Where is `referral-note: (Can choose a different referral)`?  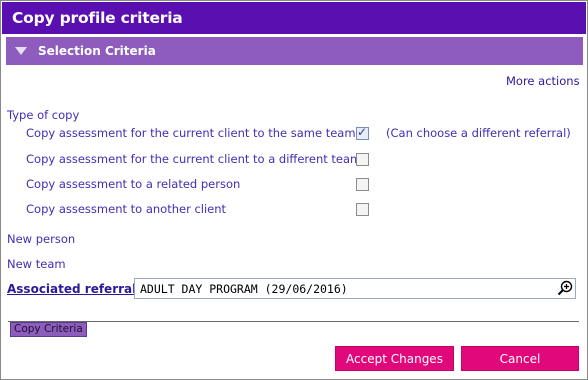 referral-note: (Can choose a different referral) is located at coordinates (478, 133).